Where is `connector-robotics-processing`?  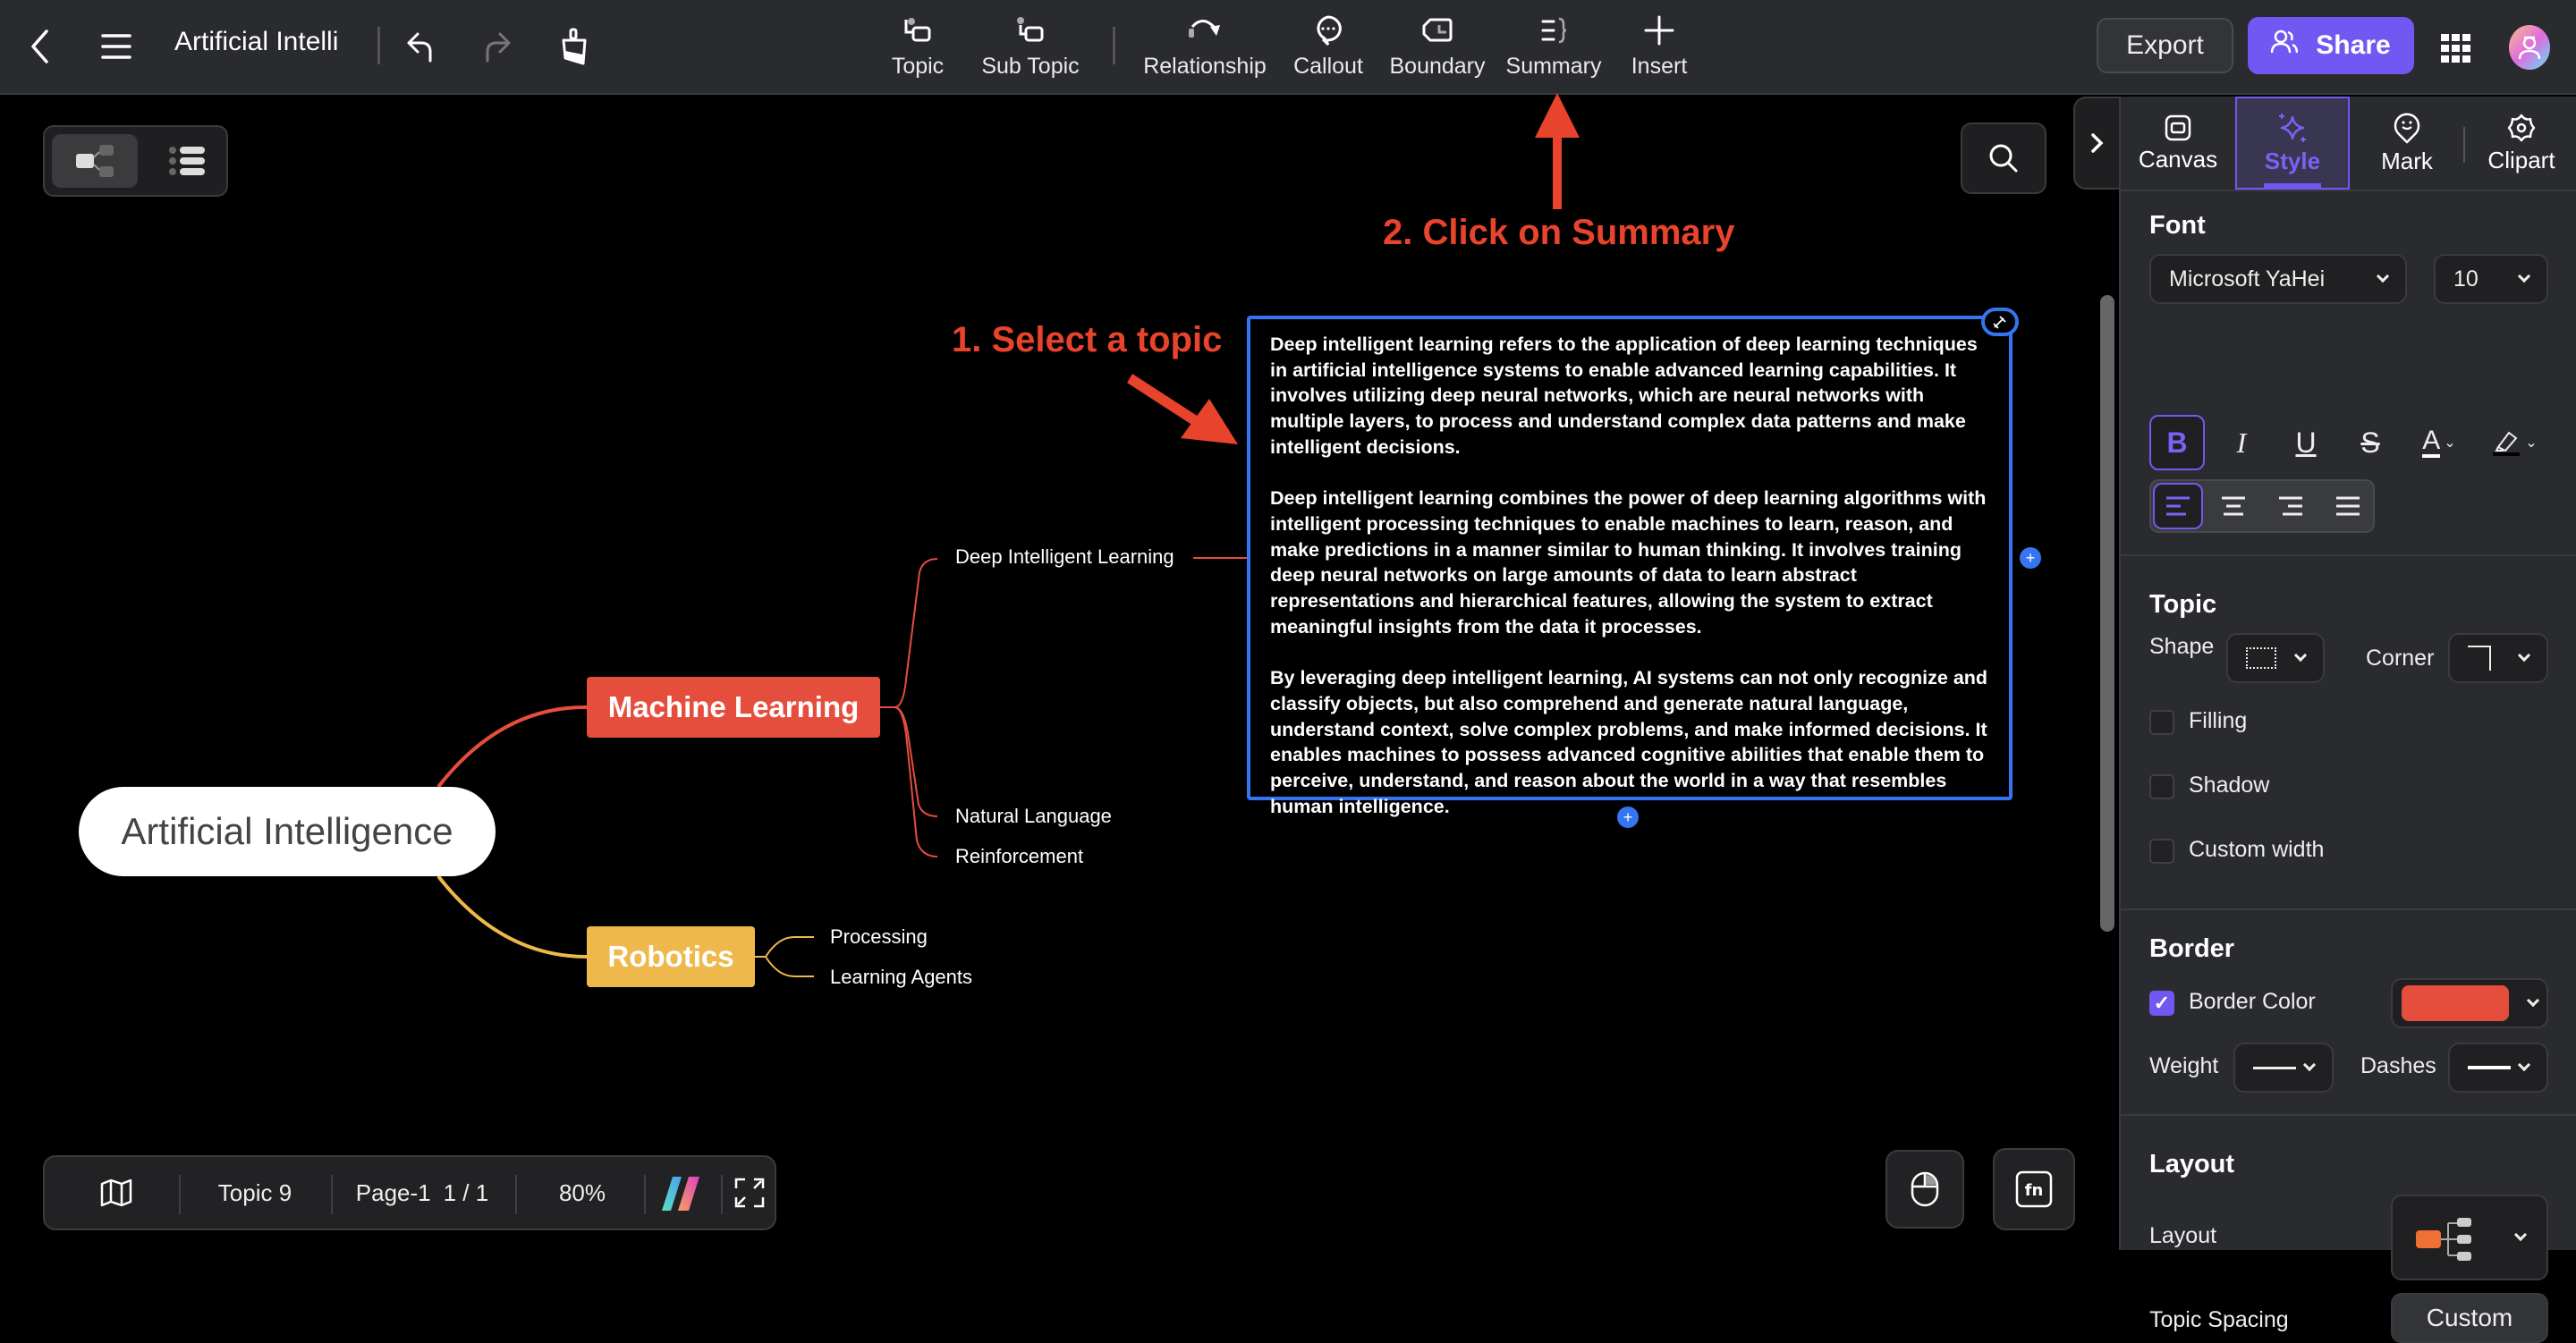
connector-robotics-processing is located at coordinates (784, 947).